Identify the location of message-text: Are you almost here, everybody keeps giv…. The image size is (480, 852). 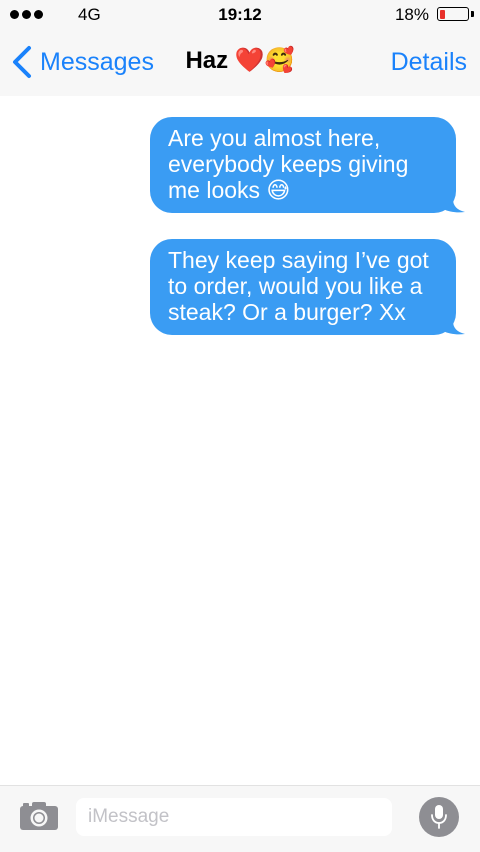
(288, 164).